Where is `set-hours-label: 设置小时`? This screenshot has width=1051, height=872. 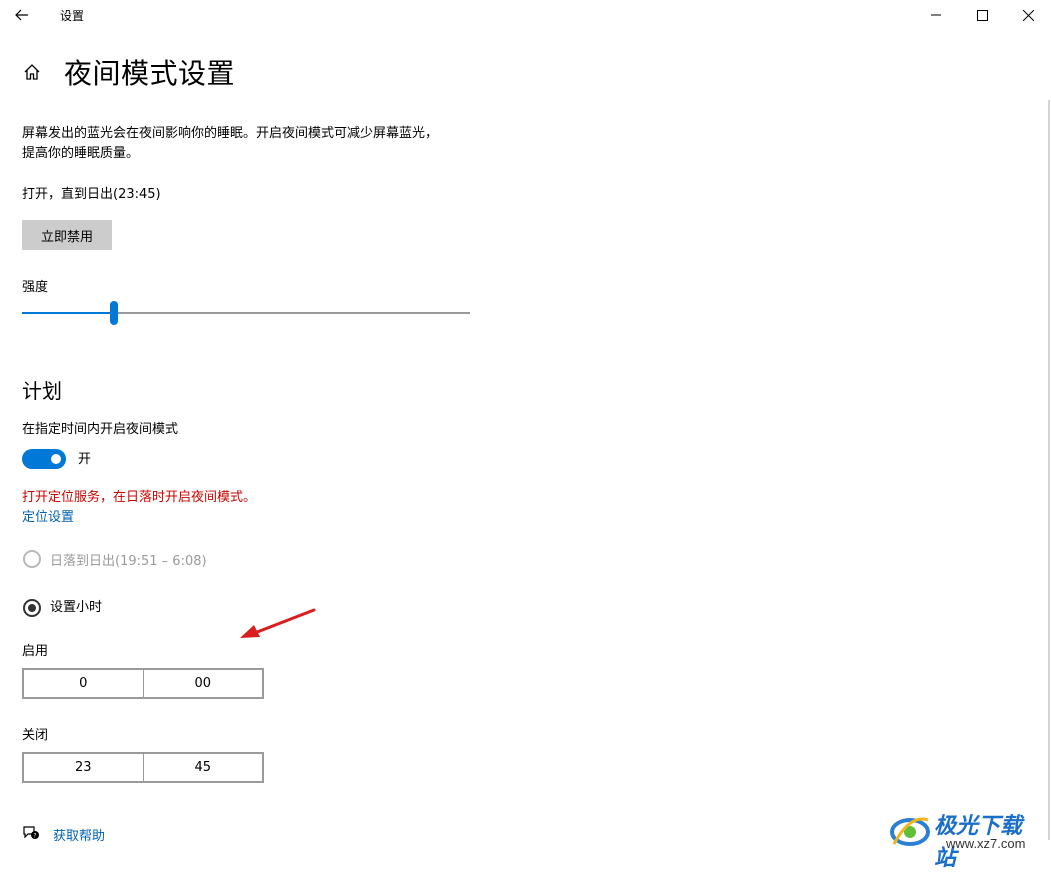 set-hours-label: 设置小时 is located at coordinates (76, 607).